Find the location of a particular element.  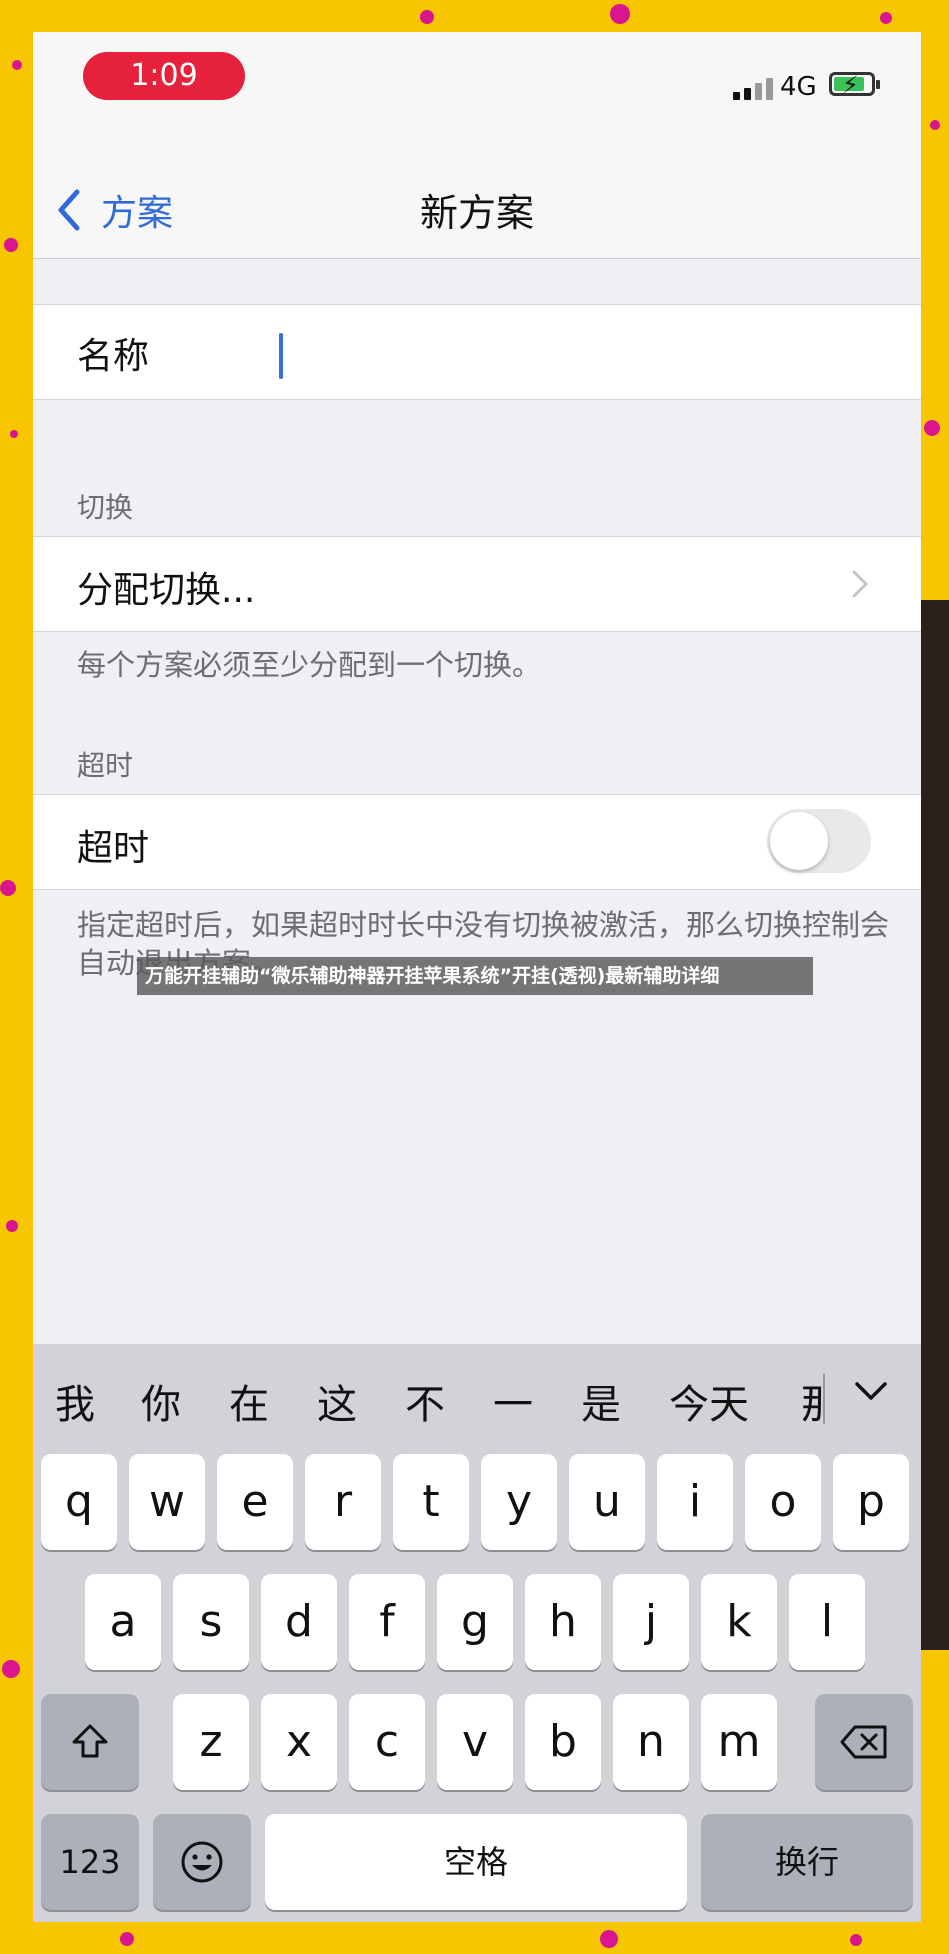

shift-arrow-icon is located at coordinates (90, 1741).